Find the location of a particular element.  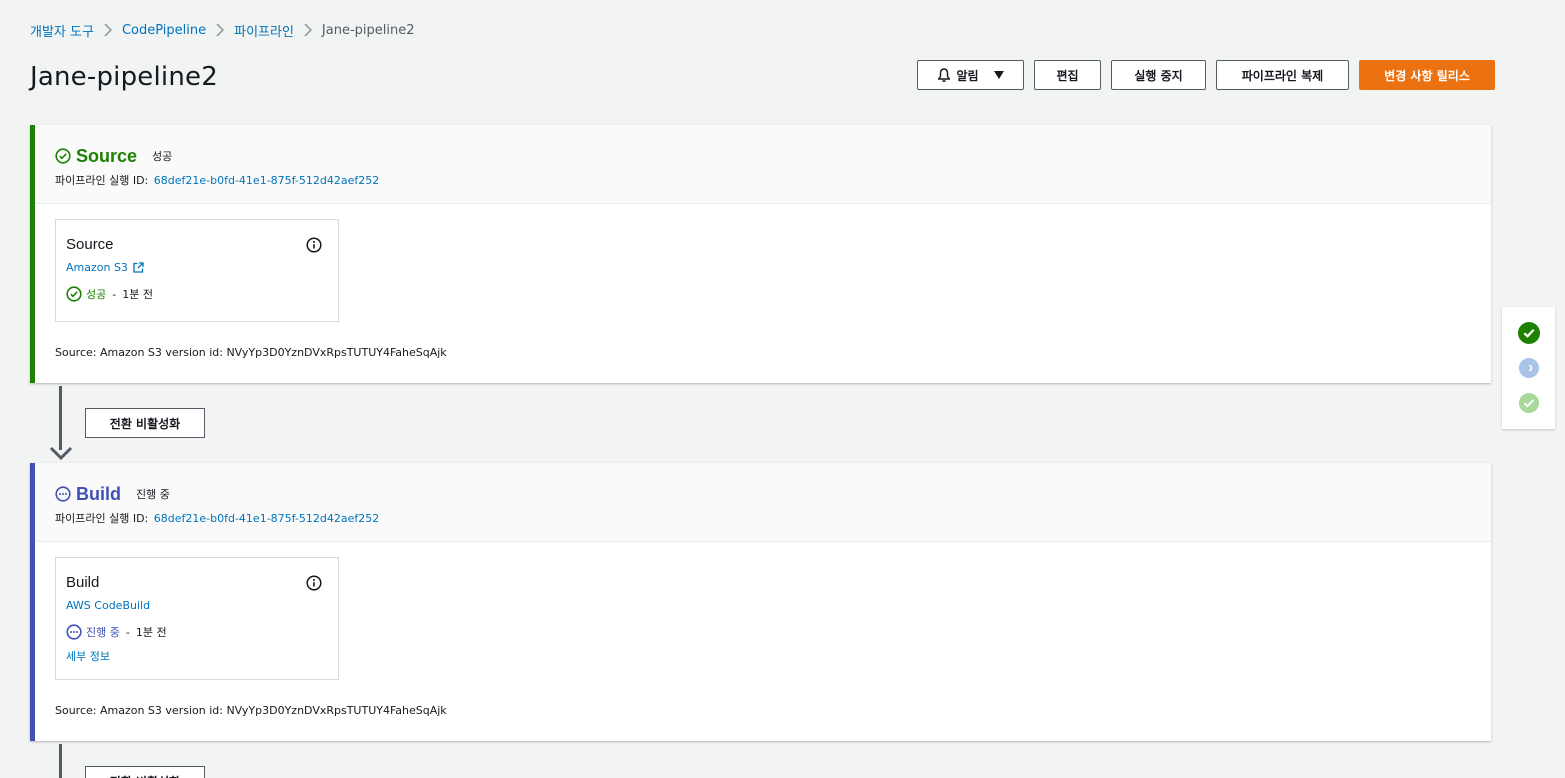

breadcrumb-codepipeline: CodePipeline is located at coordinates (164, 30).